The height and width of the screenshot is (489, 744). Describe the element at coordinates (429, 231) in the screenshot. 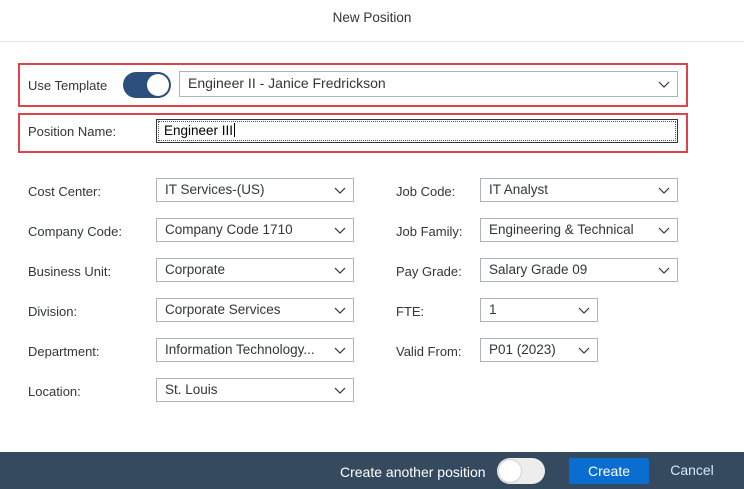

I see `job-family-label: Job Family:` at that location.